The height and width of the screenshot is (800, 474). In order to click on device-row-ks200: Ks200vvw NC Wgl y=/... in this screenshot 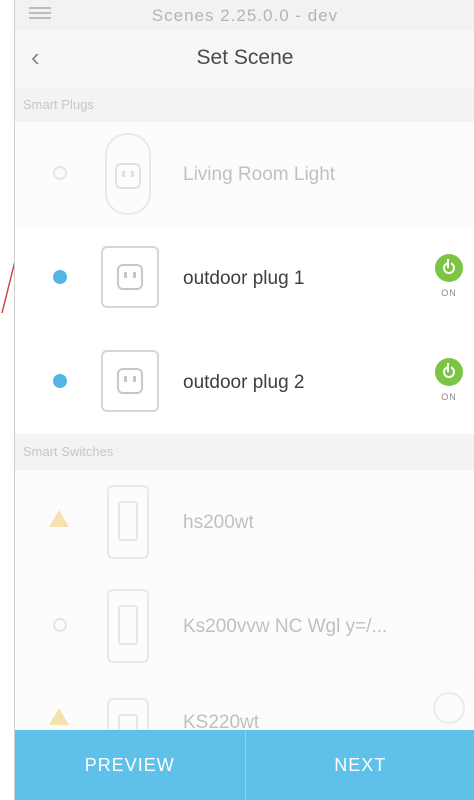, I will do `click(244, 626)`.